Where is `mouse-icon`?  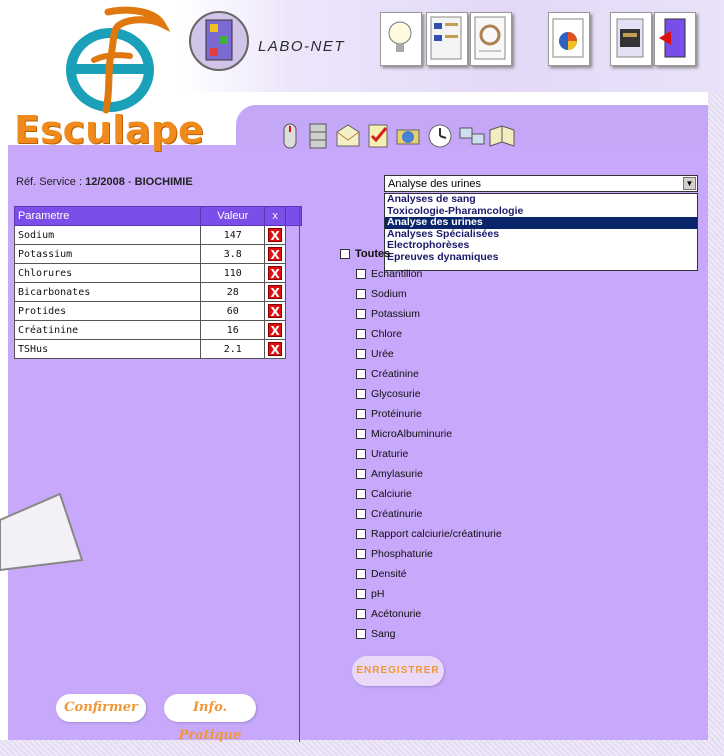
mouse-icon is located at coordinates (290, 136).